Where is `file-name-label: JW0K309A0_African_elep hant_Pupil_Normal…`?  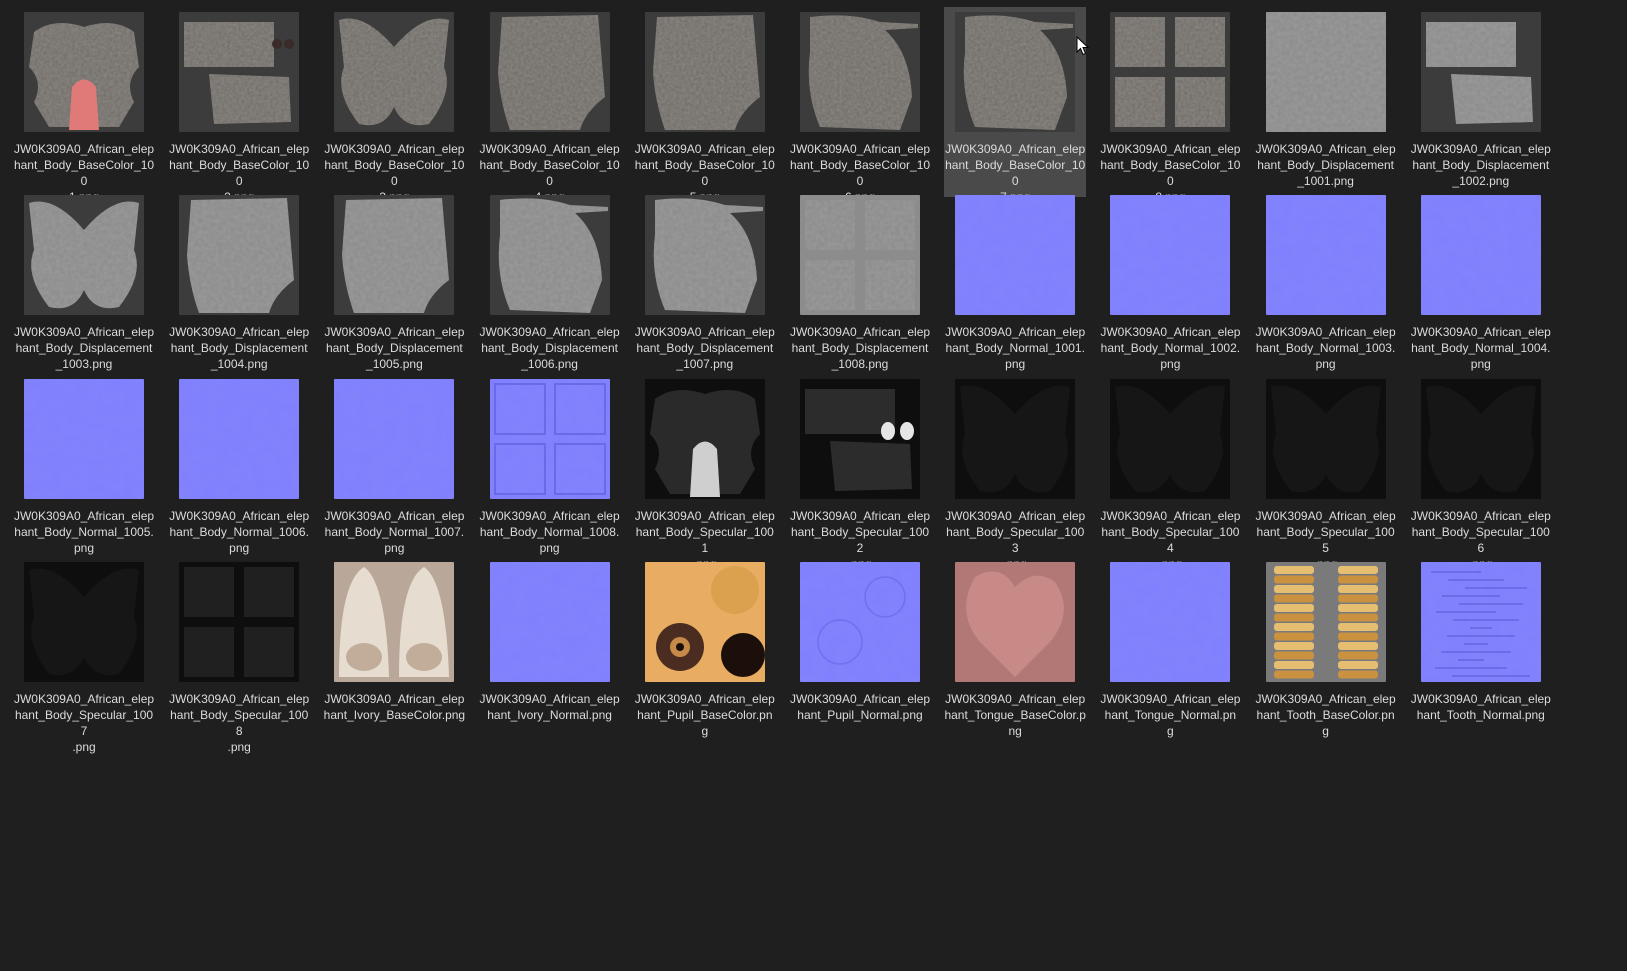
file-name-label: JW0K309A0_African_elep hant_Pupil_Normal… is located at coordinates (860, 706).